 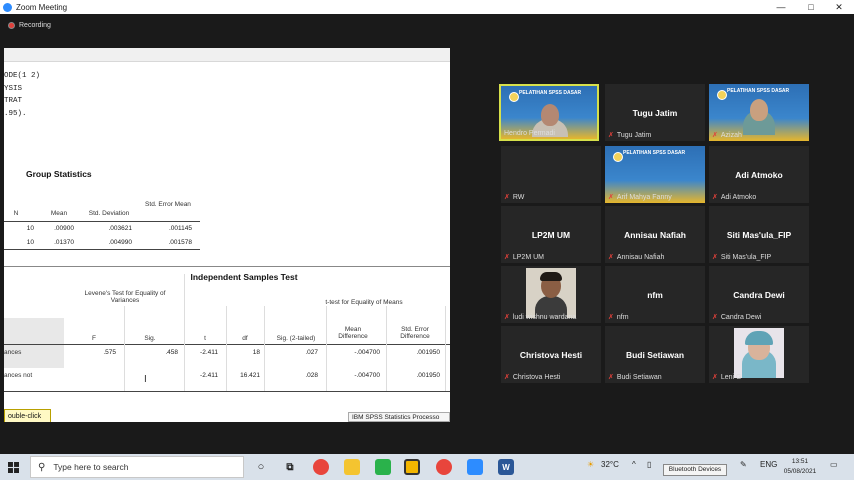 What do you see at coordinates (695, 470) in the screenshot?
I see `bluetooth-tooltip: Bluetooth Devices` at bounding box center [695, 470].